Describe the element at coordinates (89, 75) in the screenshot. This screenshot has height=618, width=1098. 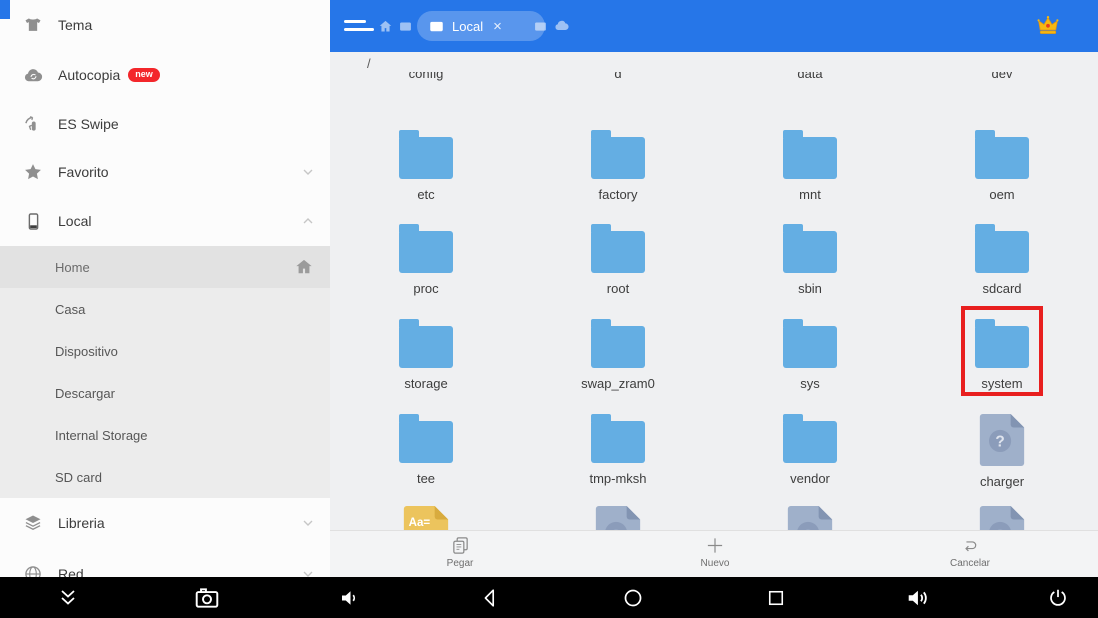
I see `sidebar-item-label: Autocopia` at that location.